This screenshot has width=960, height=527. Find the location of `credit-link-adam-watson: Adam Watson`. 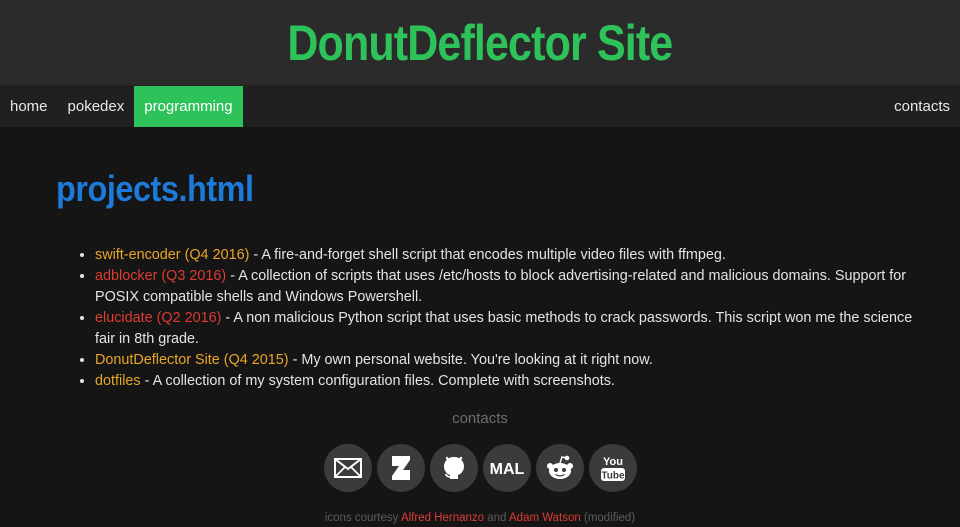

credit-link-adam-watson: Adam Watson is located at coordinates (545, 518).